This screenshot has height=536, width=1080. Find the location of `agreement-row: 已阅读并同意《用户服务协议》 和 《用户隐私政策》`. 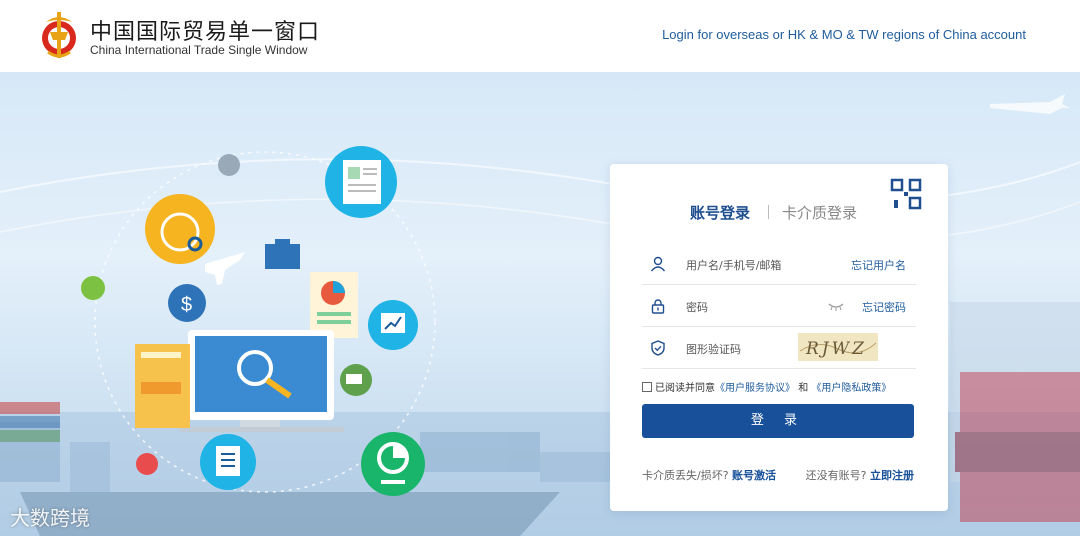

agreement-row: 已阅读并同意《用户服务协议》 和 《用户隐私政策》 is located at coordinates (766, 386).